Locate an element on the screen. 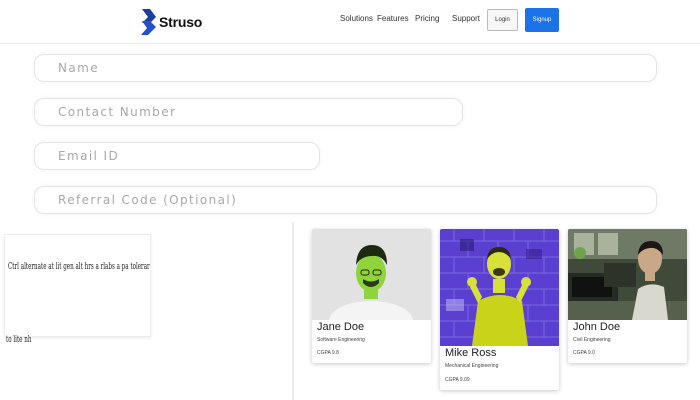 The height and width of the screenshot is (400, 700). section-divider is located at coordinates (293, 311).